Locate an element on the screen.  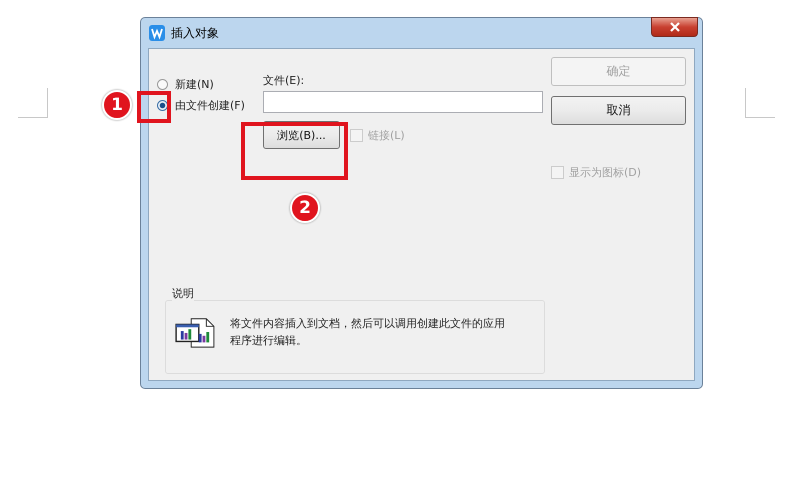
close-icon is located at coordinates (675, 27).